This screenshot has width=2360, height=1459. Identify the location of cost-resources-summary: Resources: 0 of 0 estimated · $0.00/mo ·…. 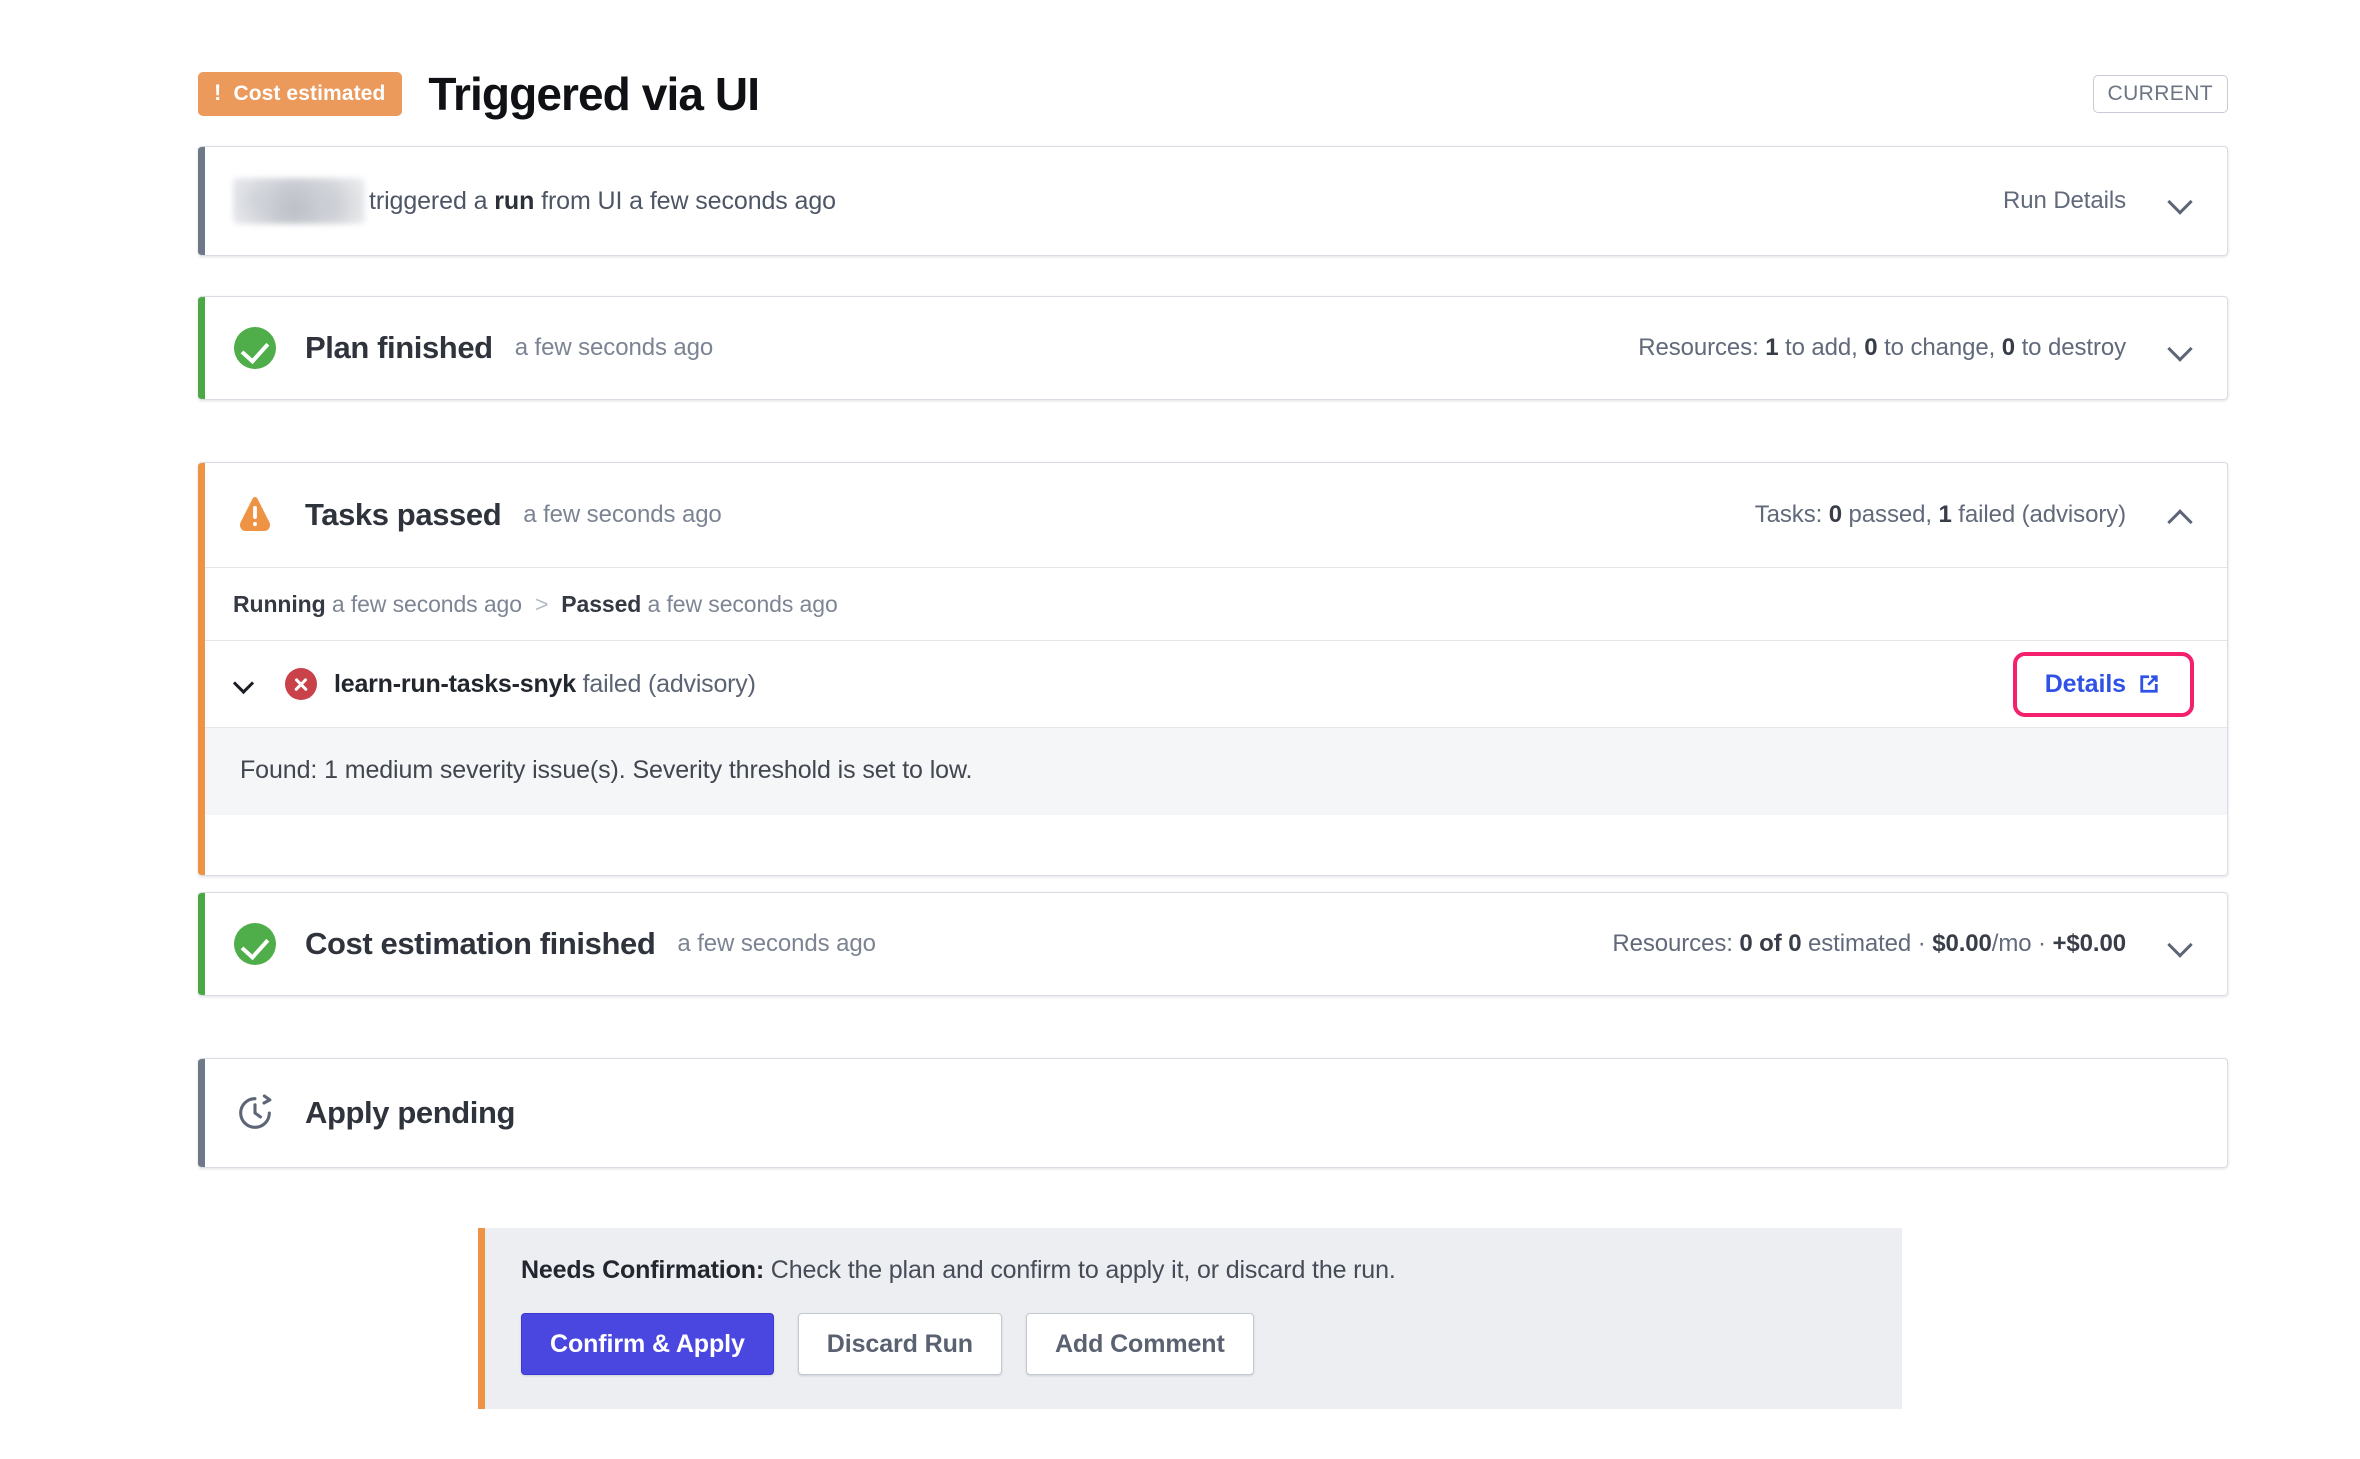
(1869, 944).